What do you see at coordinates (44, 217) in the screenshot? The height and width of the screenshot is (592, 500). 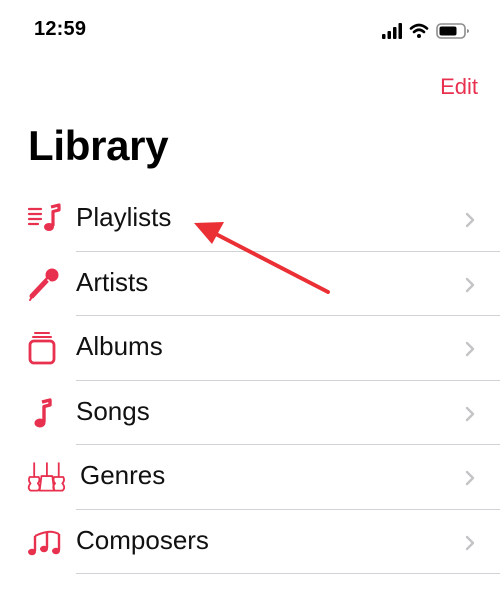 I see `playlists-icon` at bounding box center [44, 217].